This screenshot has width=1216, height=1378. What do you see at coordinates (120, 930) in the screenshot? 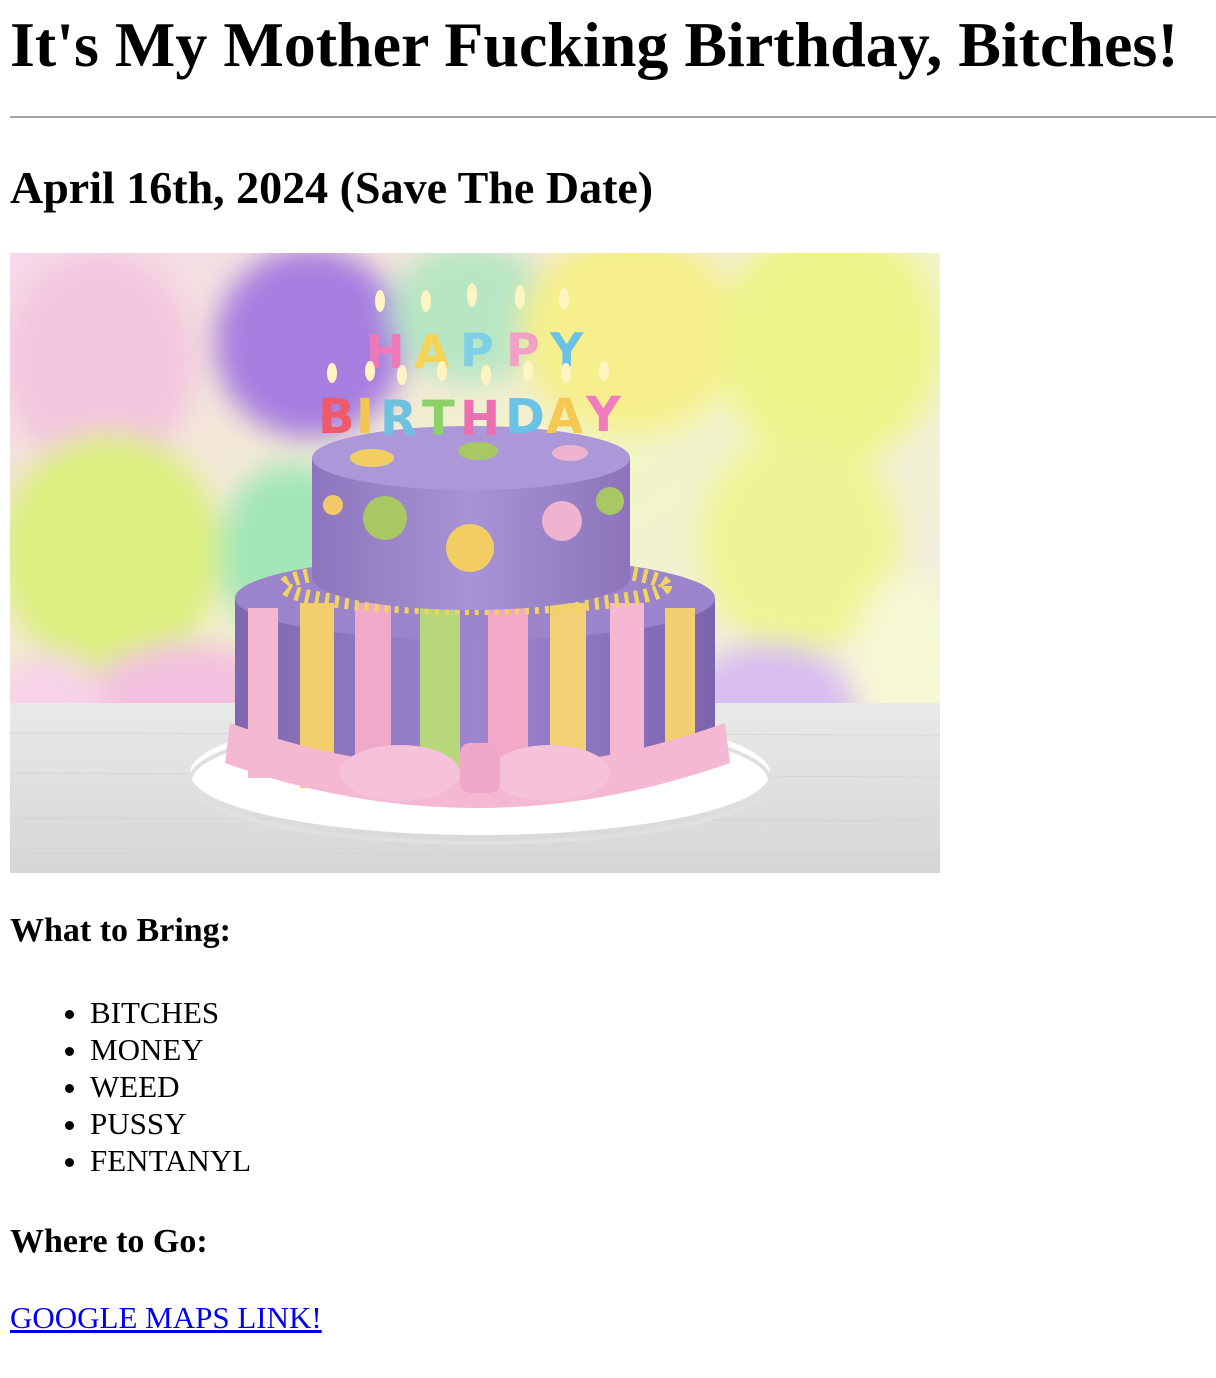
I see `bring-heading: What to Bring:` at bounding box center [120, 930].